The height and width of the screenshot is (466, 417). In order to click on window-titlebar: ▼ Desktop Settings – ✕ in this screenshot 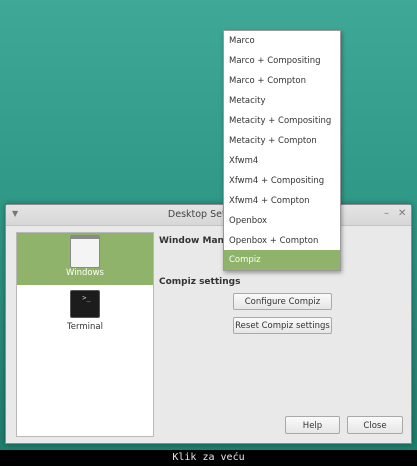, I will do `click(208, 215)`.